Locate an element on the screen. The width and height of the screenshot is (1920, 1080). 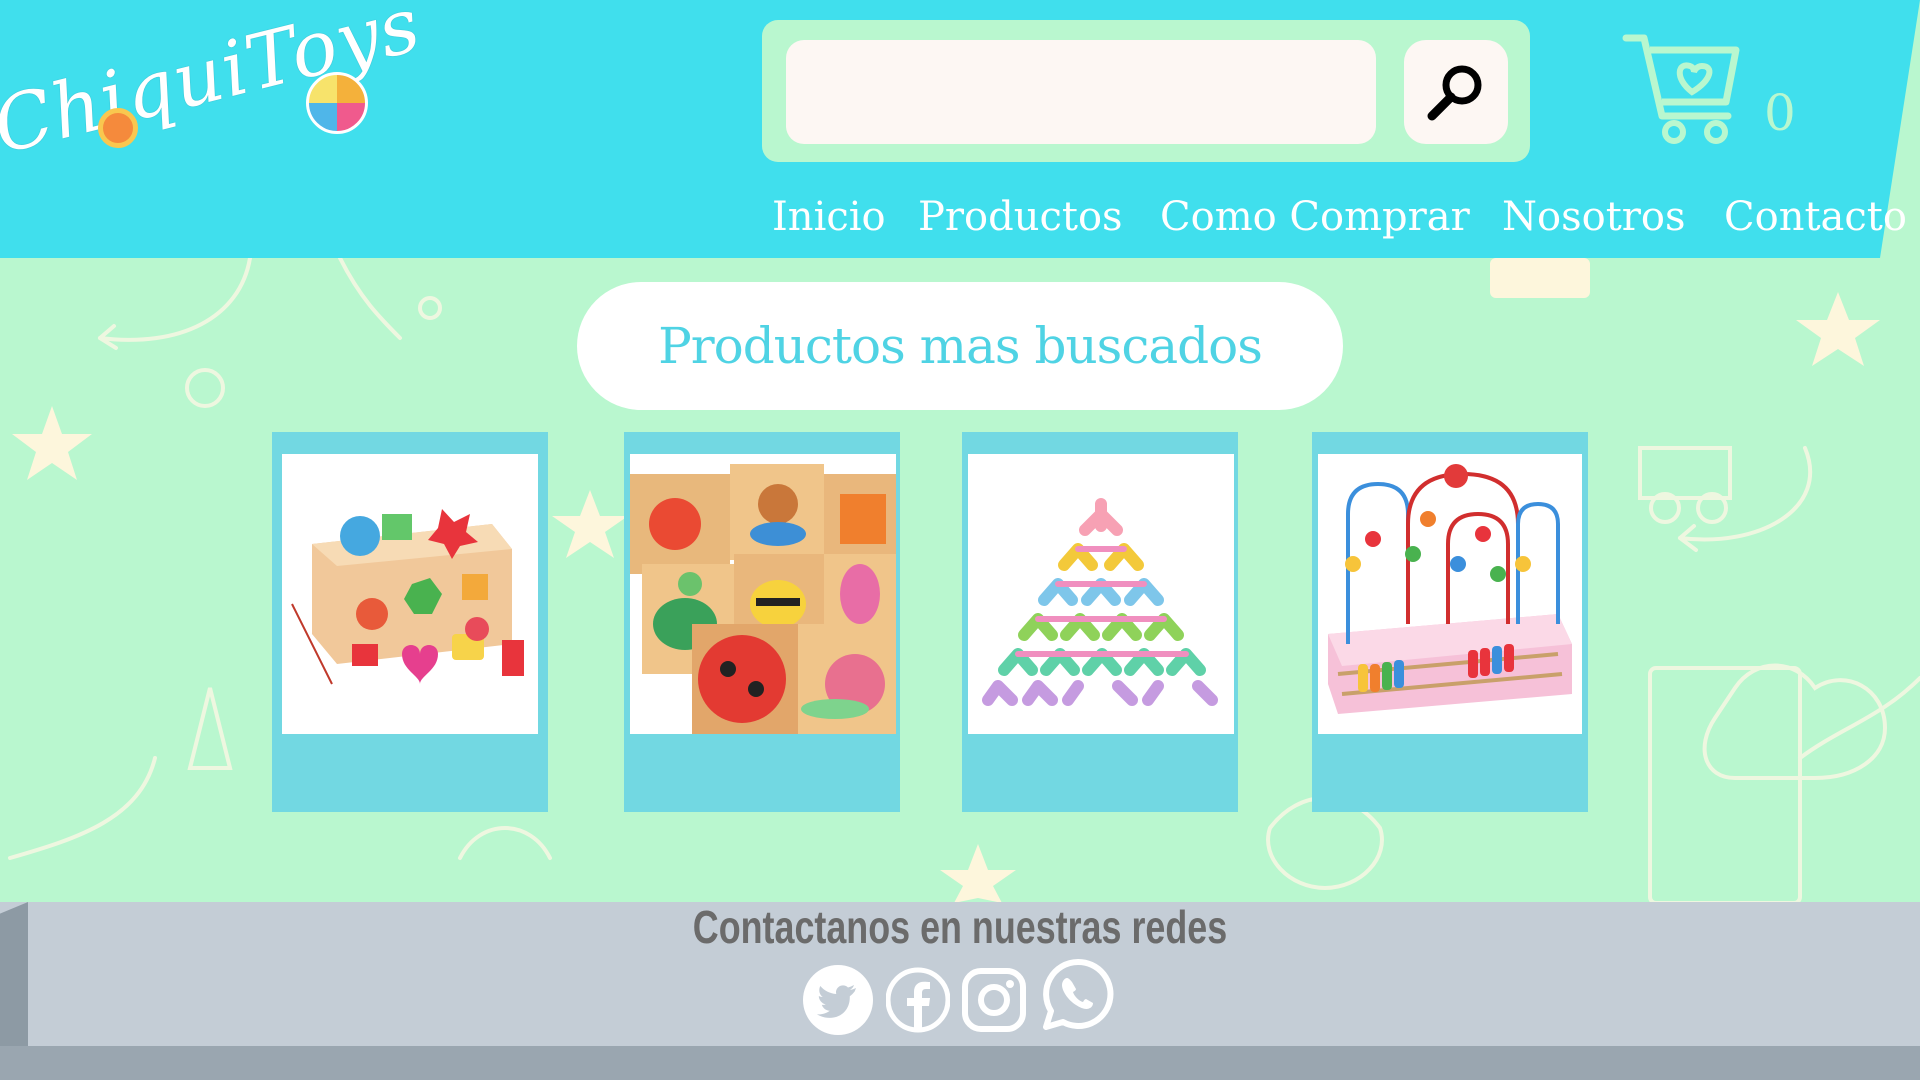
product-image-bead-maze is located at coordinates (1450, 594).